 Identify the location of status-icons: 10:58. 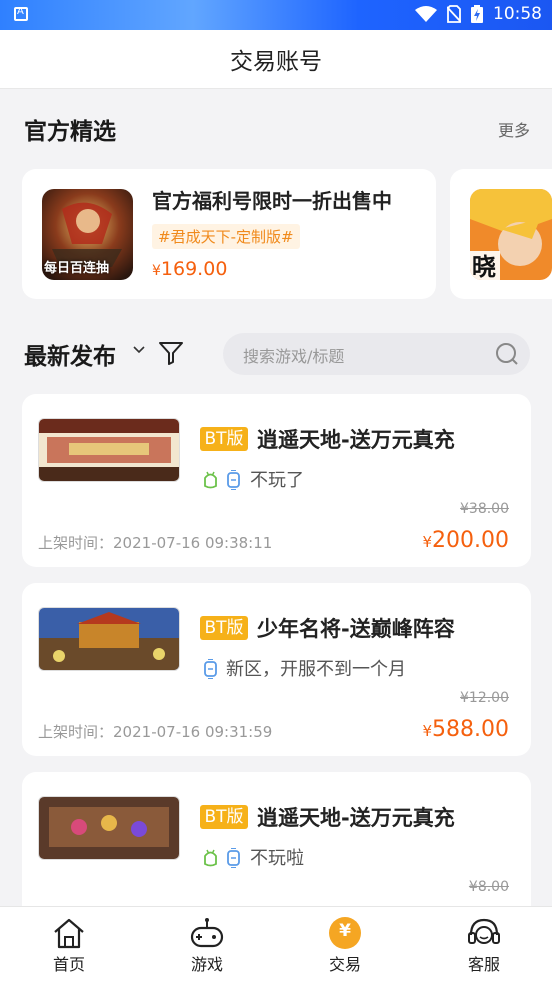
(478, 14).